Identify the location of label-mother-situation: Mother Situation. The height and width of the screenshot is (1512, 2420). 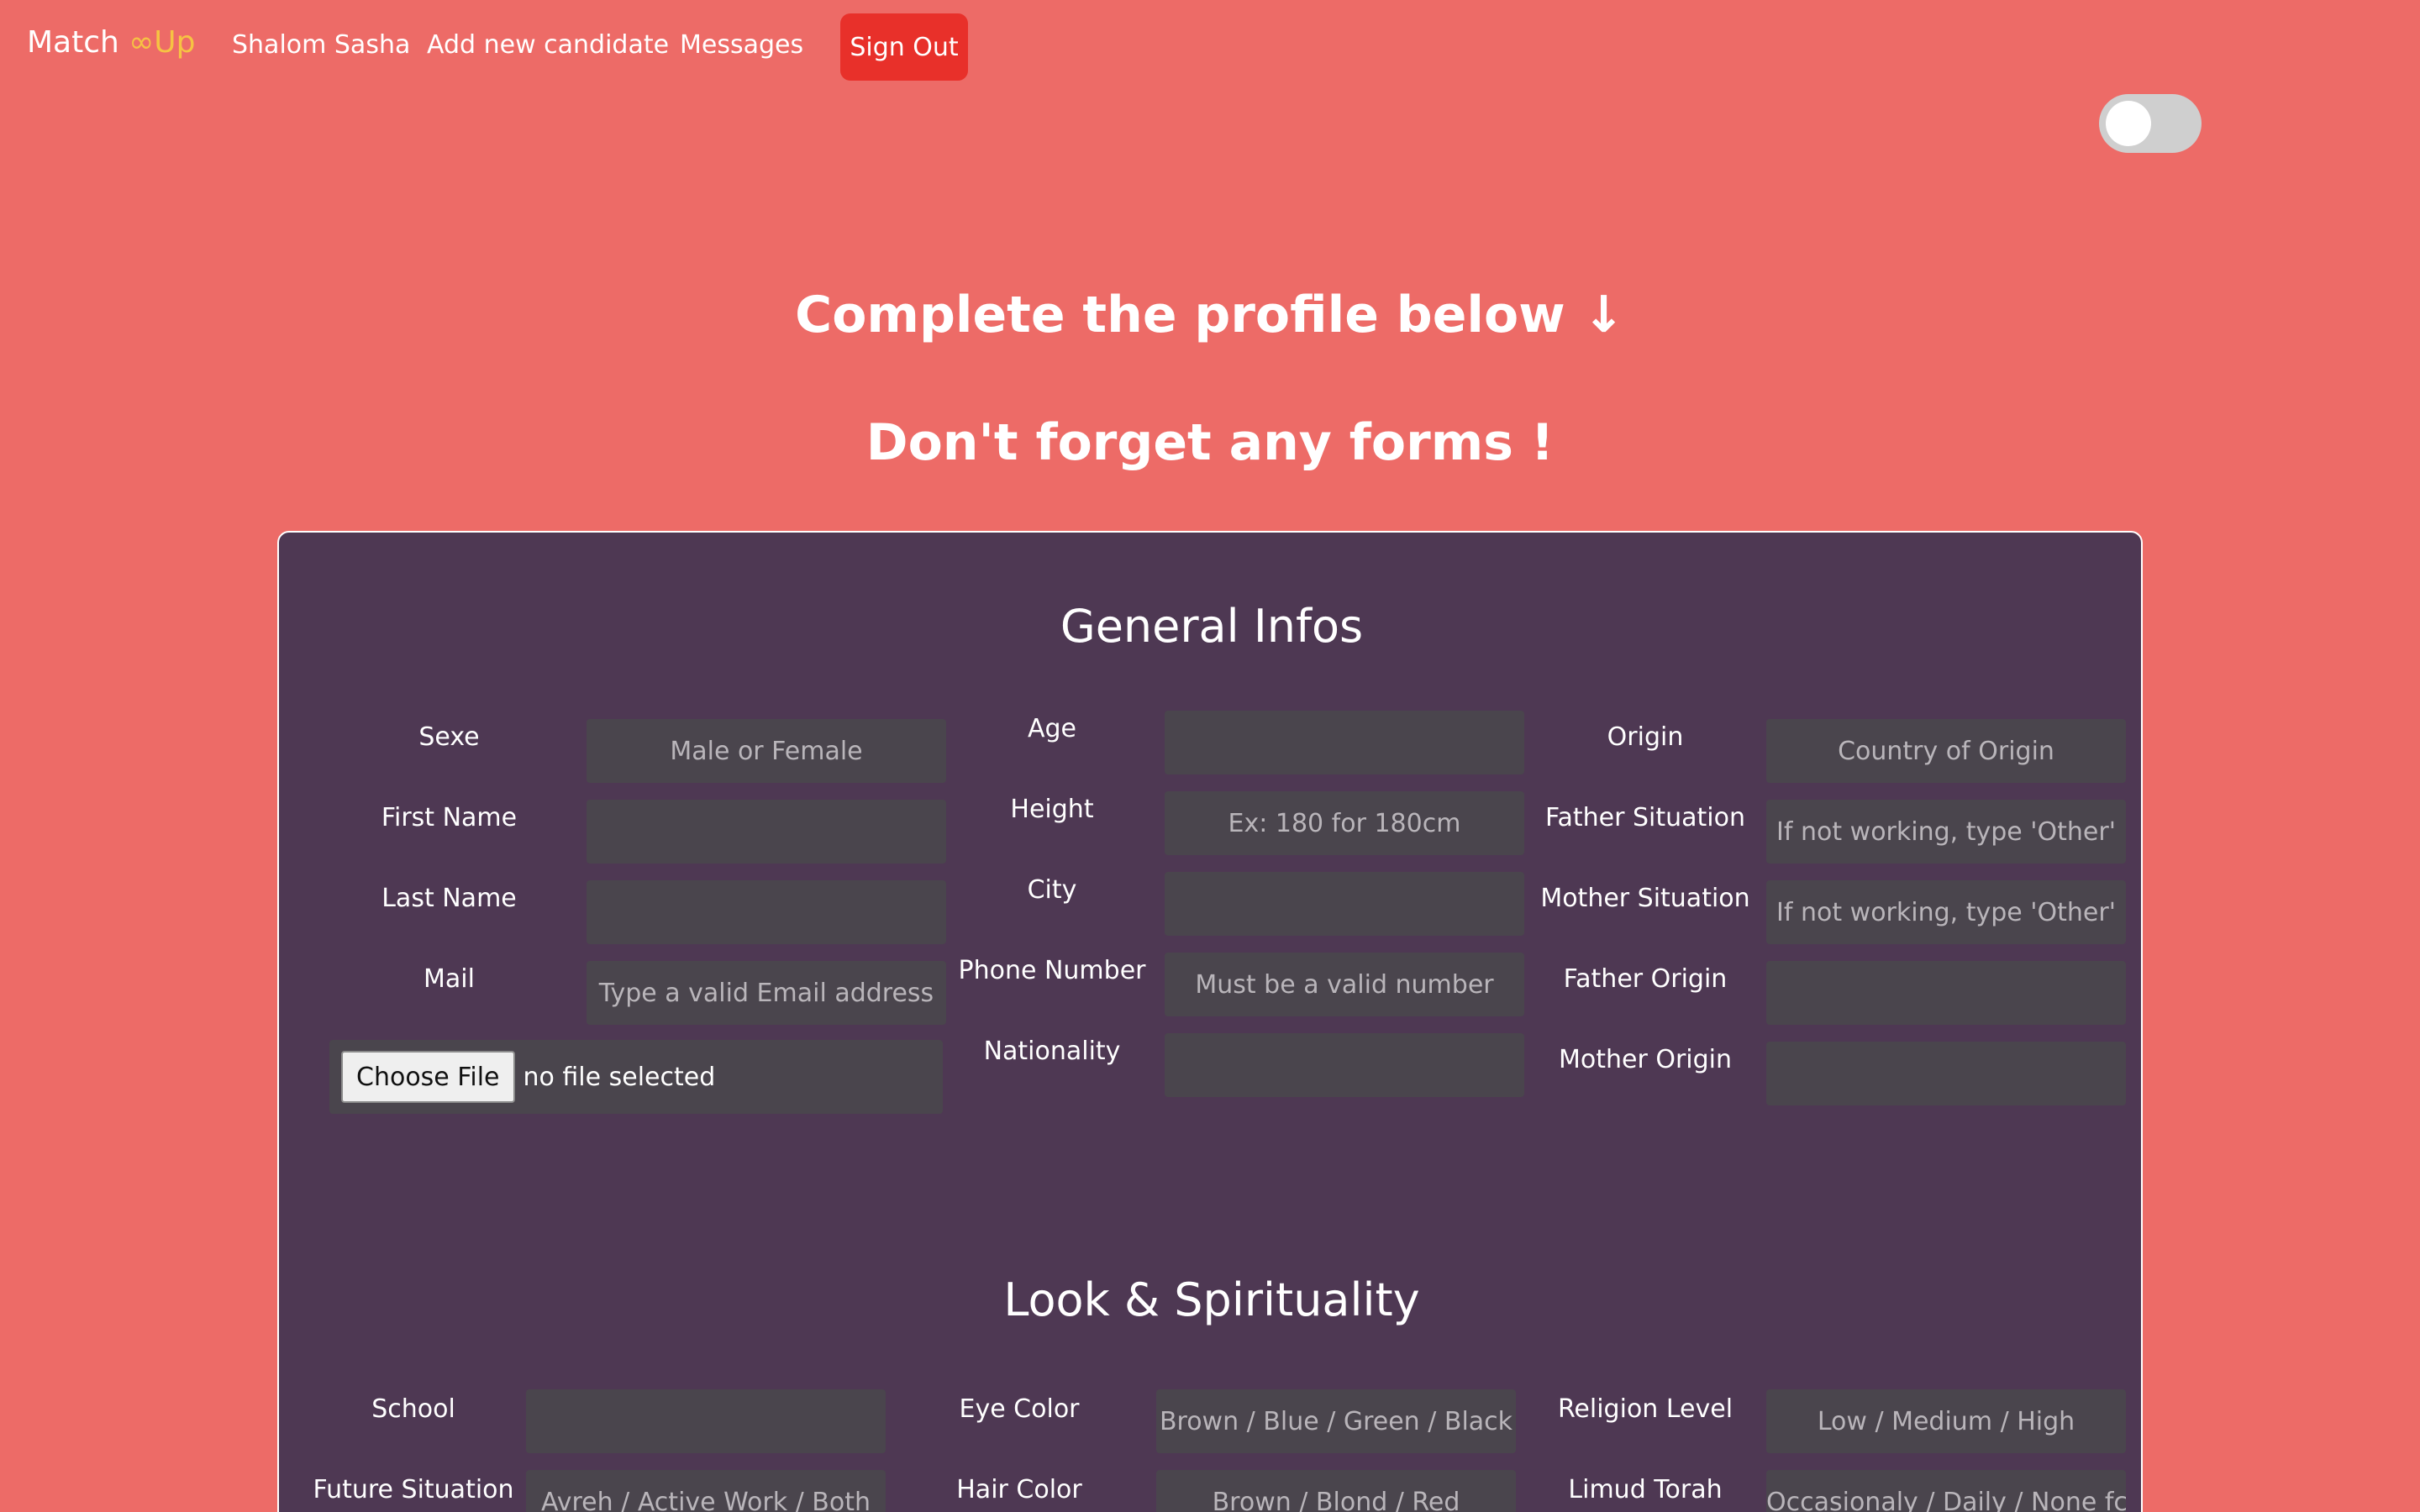
(1645, 898).